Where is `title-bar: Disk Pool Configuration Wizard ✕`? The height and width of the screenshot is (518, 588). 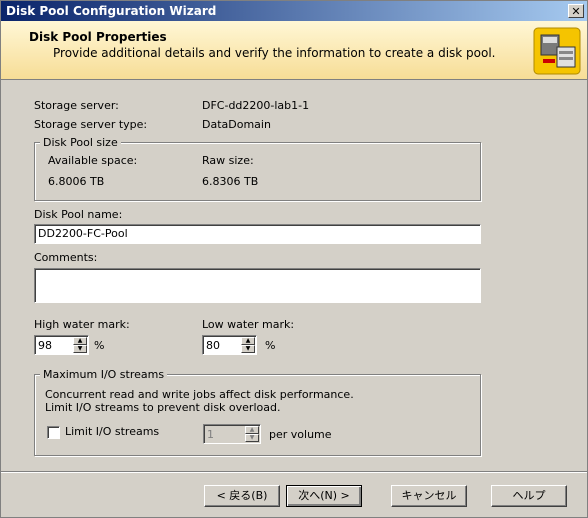 title-bar: Disk Pool Configuration Wizard ✕ is located at coordinates (294, 11).